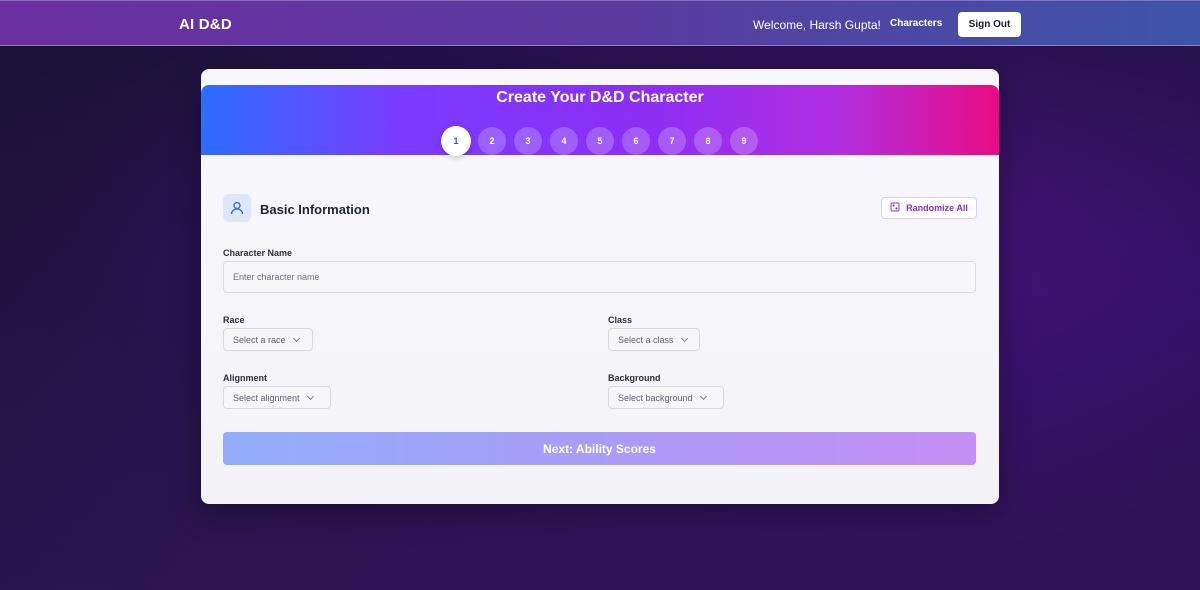  I want to click on page-title: Create Your D&D Character, so click(600, 97).